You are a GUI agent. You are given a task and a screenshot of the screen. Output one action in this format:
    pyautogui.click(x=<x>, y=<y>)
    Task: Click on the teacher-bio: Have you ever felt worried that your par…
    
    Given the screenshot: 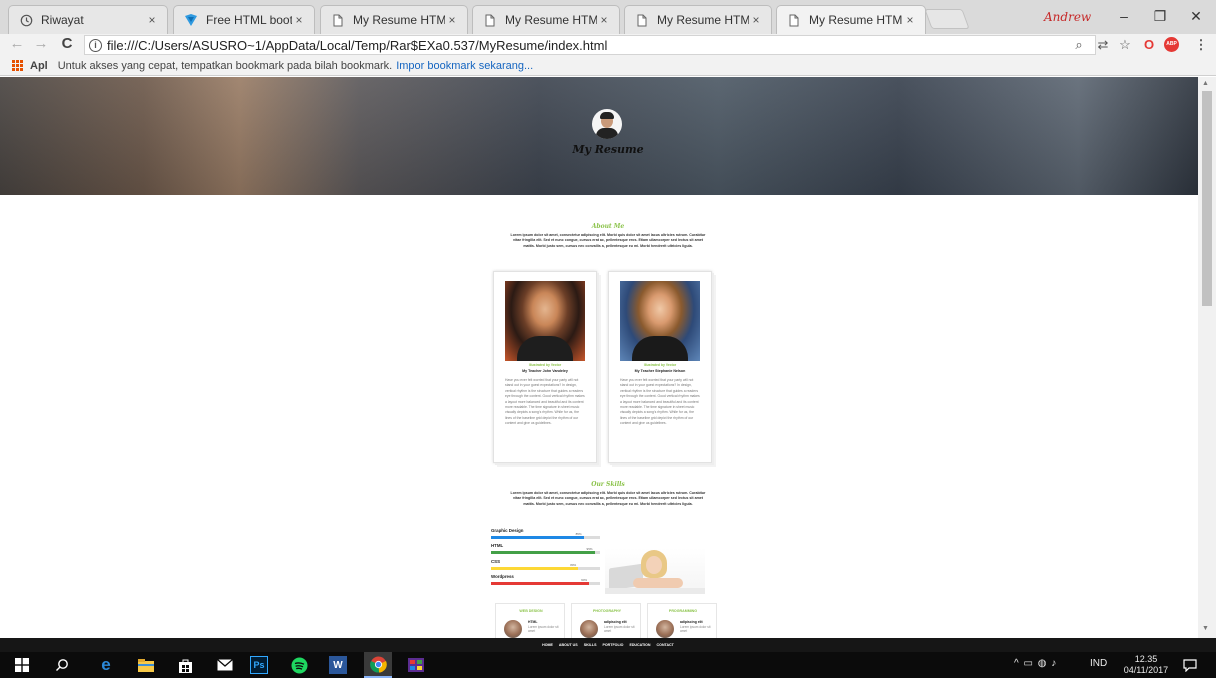 What is the action you would take?
    pyautogui.click(x=545, y=402)
    